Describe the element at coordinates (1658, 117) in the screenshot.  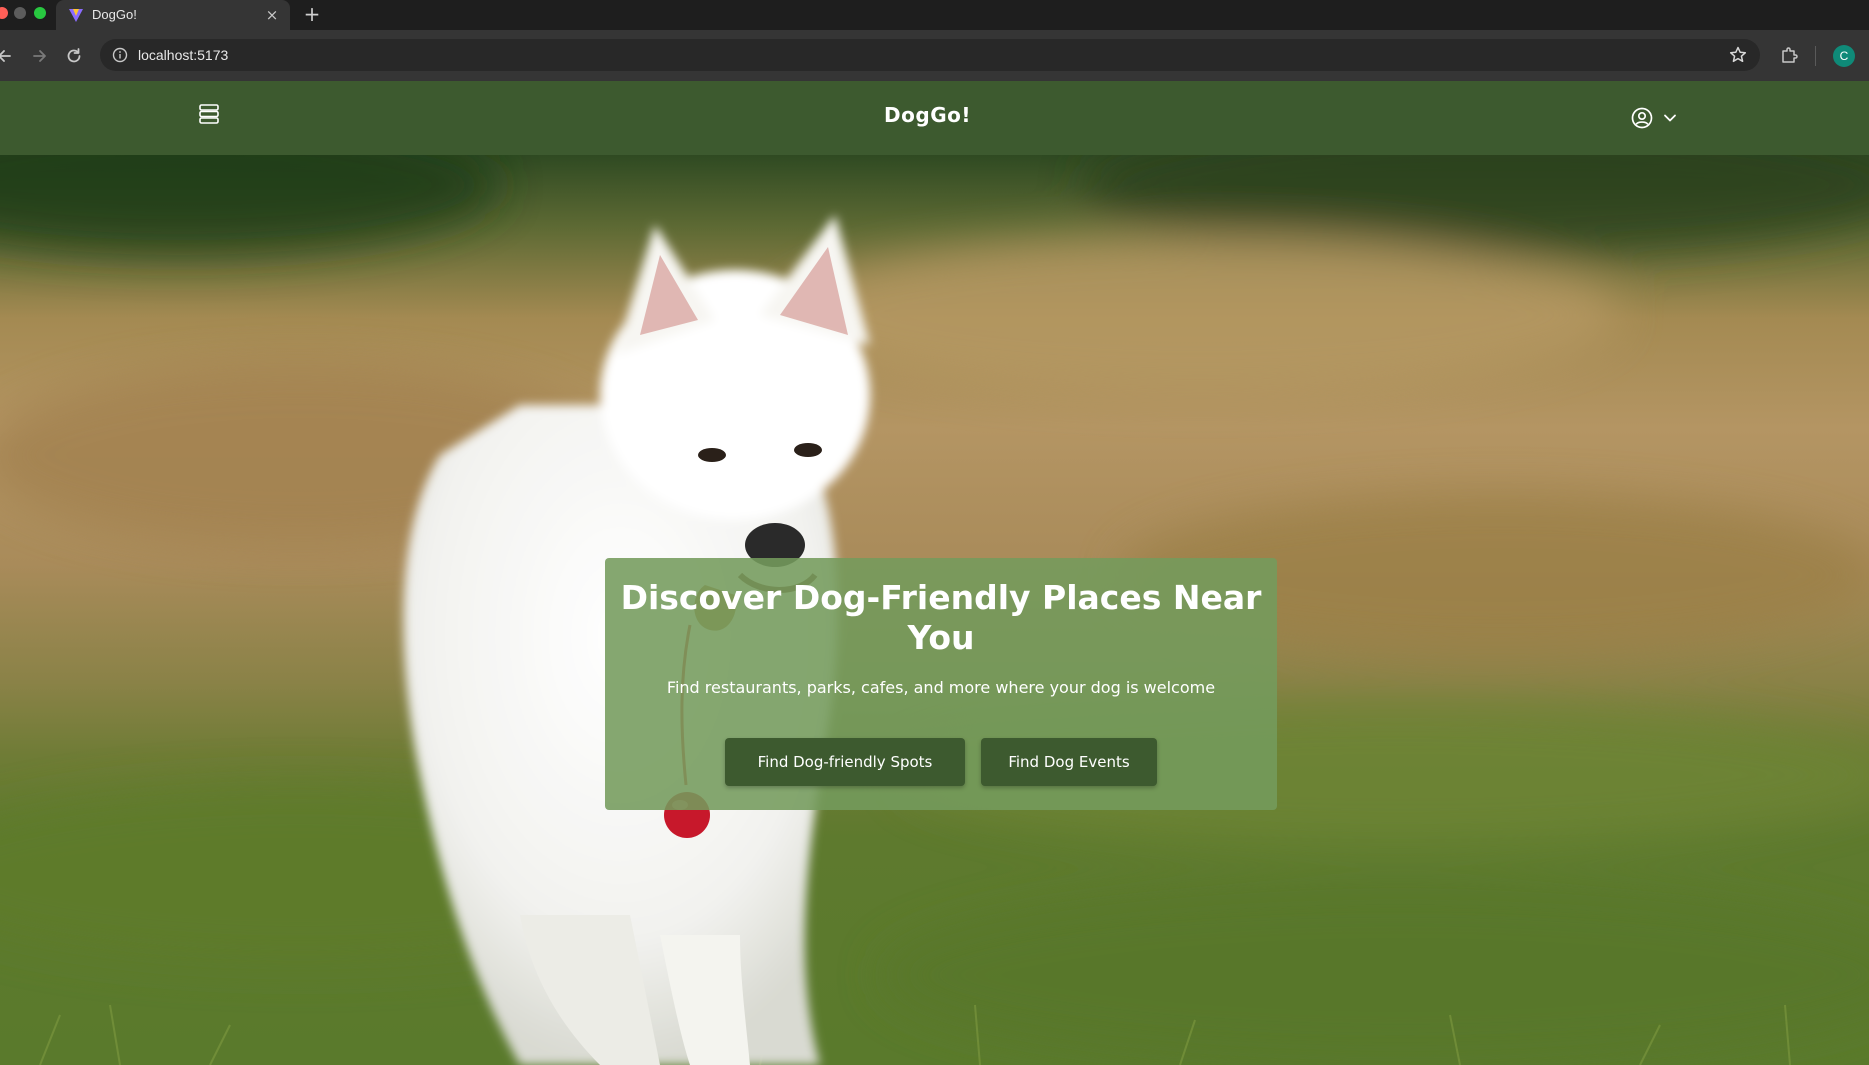
I see `user-menu-button` at that location.